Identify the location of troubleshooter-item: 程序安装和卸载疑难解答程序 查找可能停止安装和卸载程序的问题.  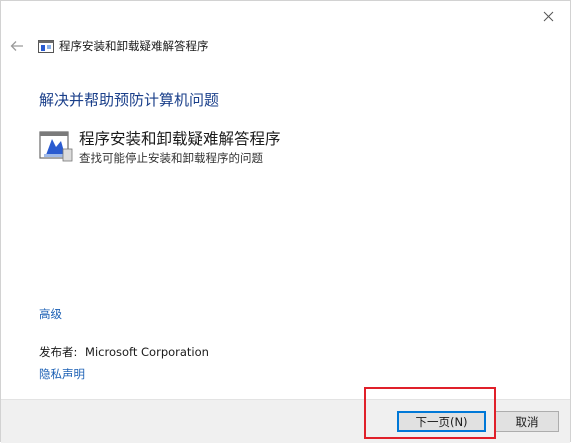
(279, 149).